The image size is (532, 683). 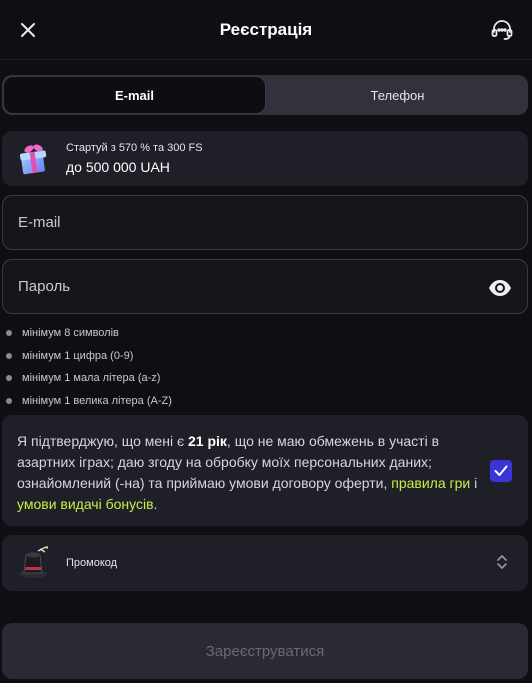 What do you see at coordinates (33, 159) in the screenshot?
I see `gift-icon` at bounding box center [33, 159].